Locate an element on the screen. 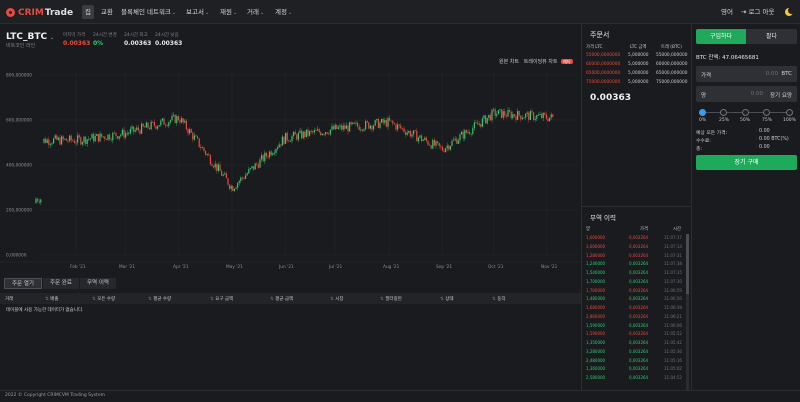  orderbook-cell-price: 75000,0000000 is located at coordinates (603, 84).